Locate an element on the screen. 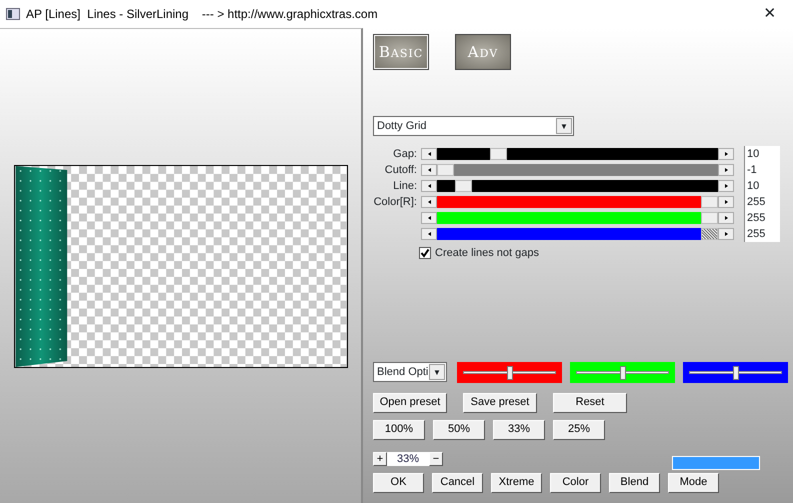 The width and height of the screenshot is (793, 503). preset-button: Reset is located at coordinates (590, 402).